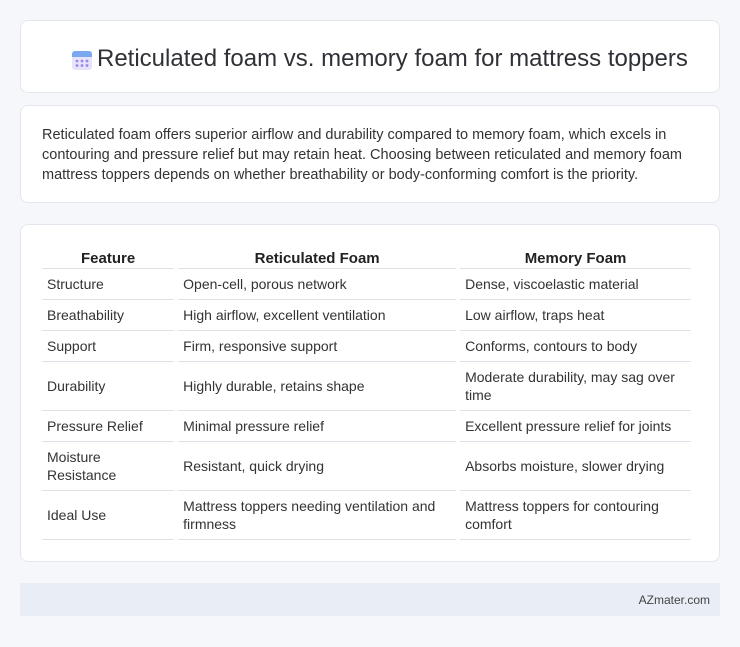  What do you see at coordinates (575, 315) in the screenshot?
I see `memory-cell: Low airflow, traps heat` at bounding box center [575, 315].